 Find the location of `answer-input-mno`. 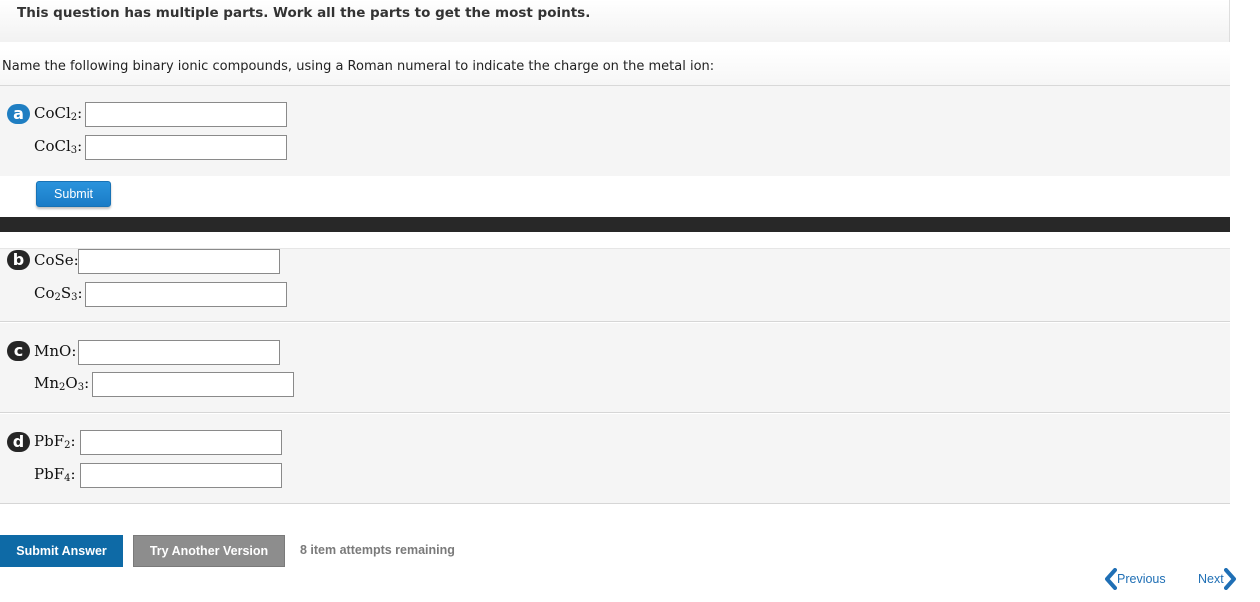

answer-input-mno is located at coordinates (179, 352).